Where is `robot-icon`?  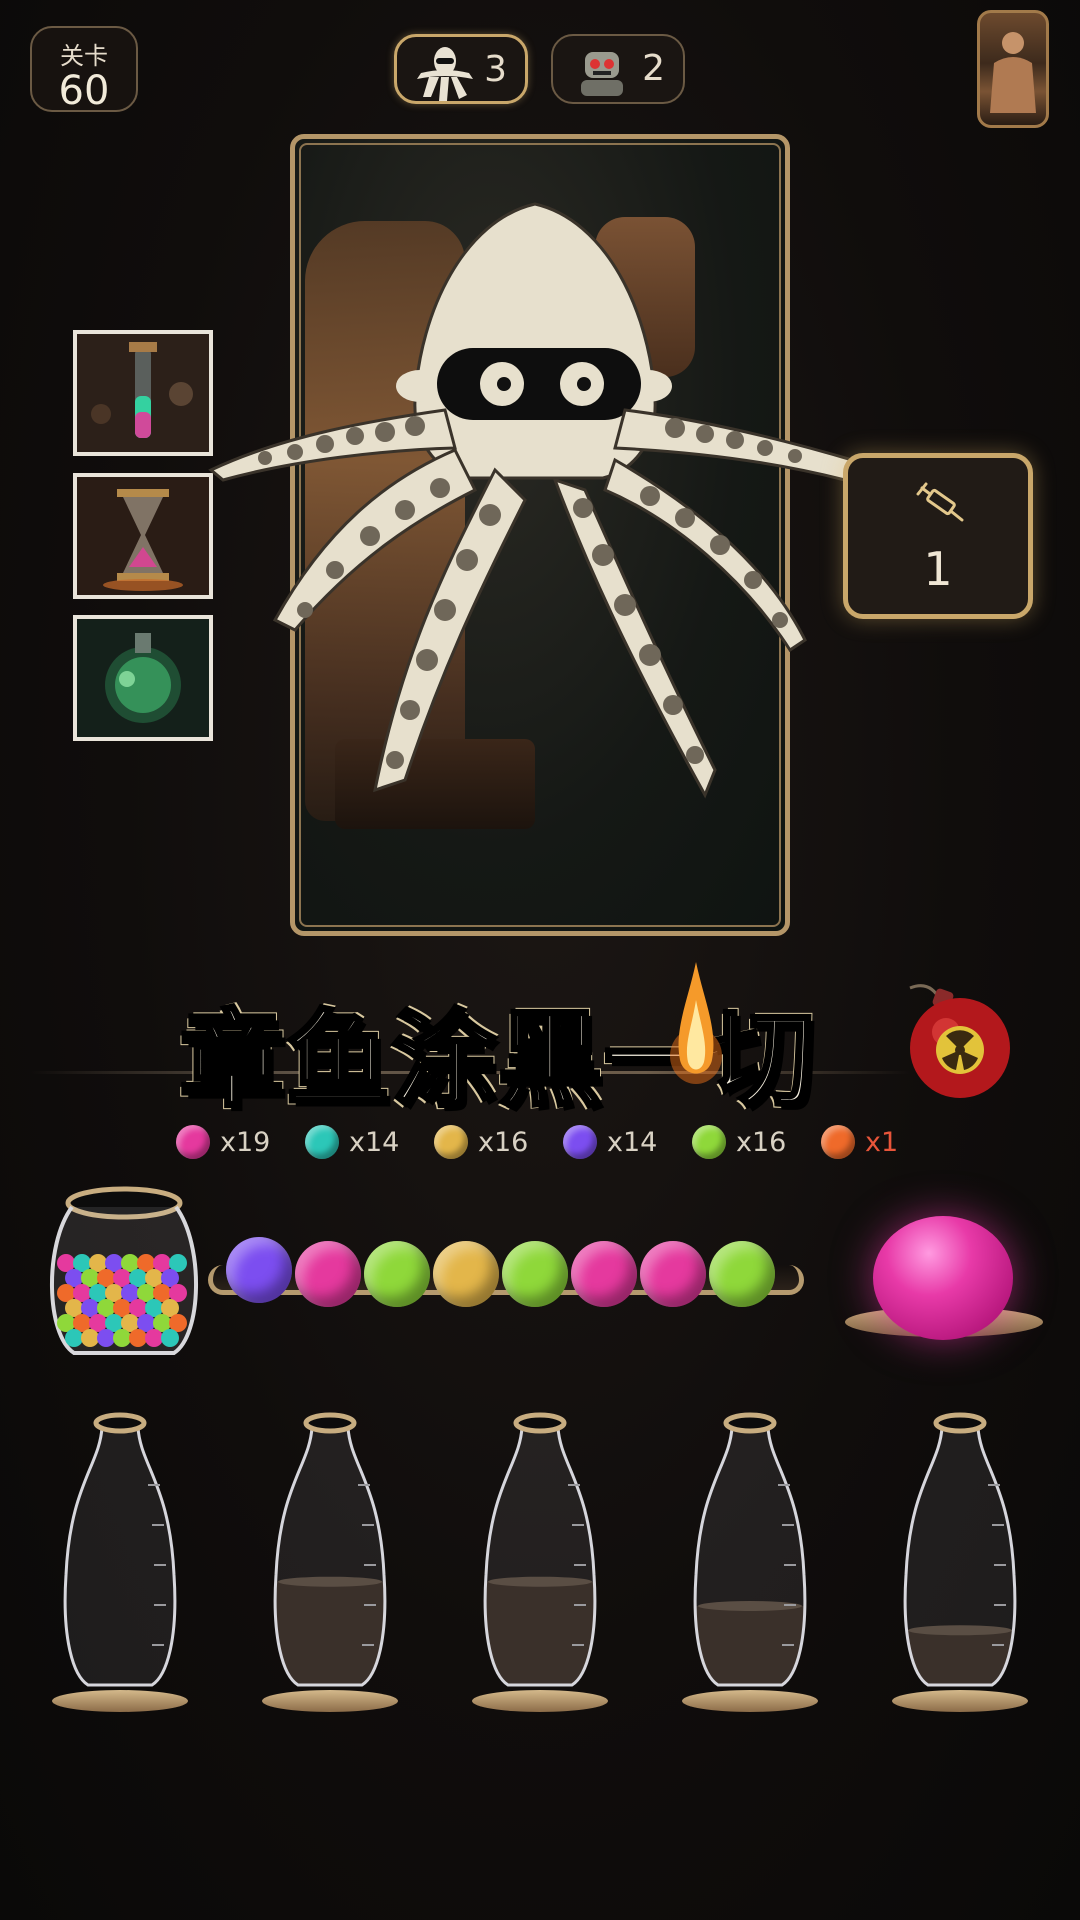
robot-icon is located at coordinates (602, 74).